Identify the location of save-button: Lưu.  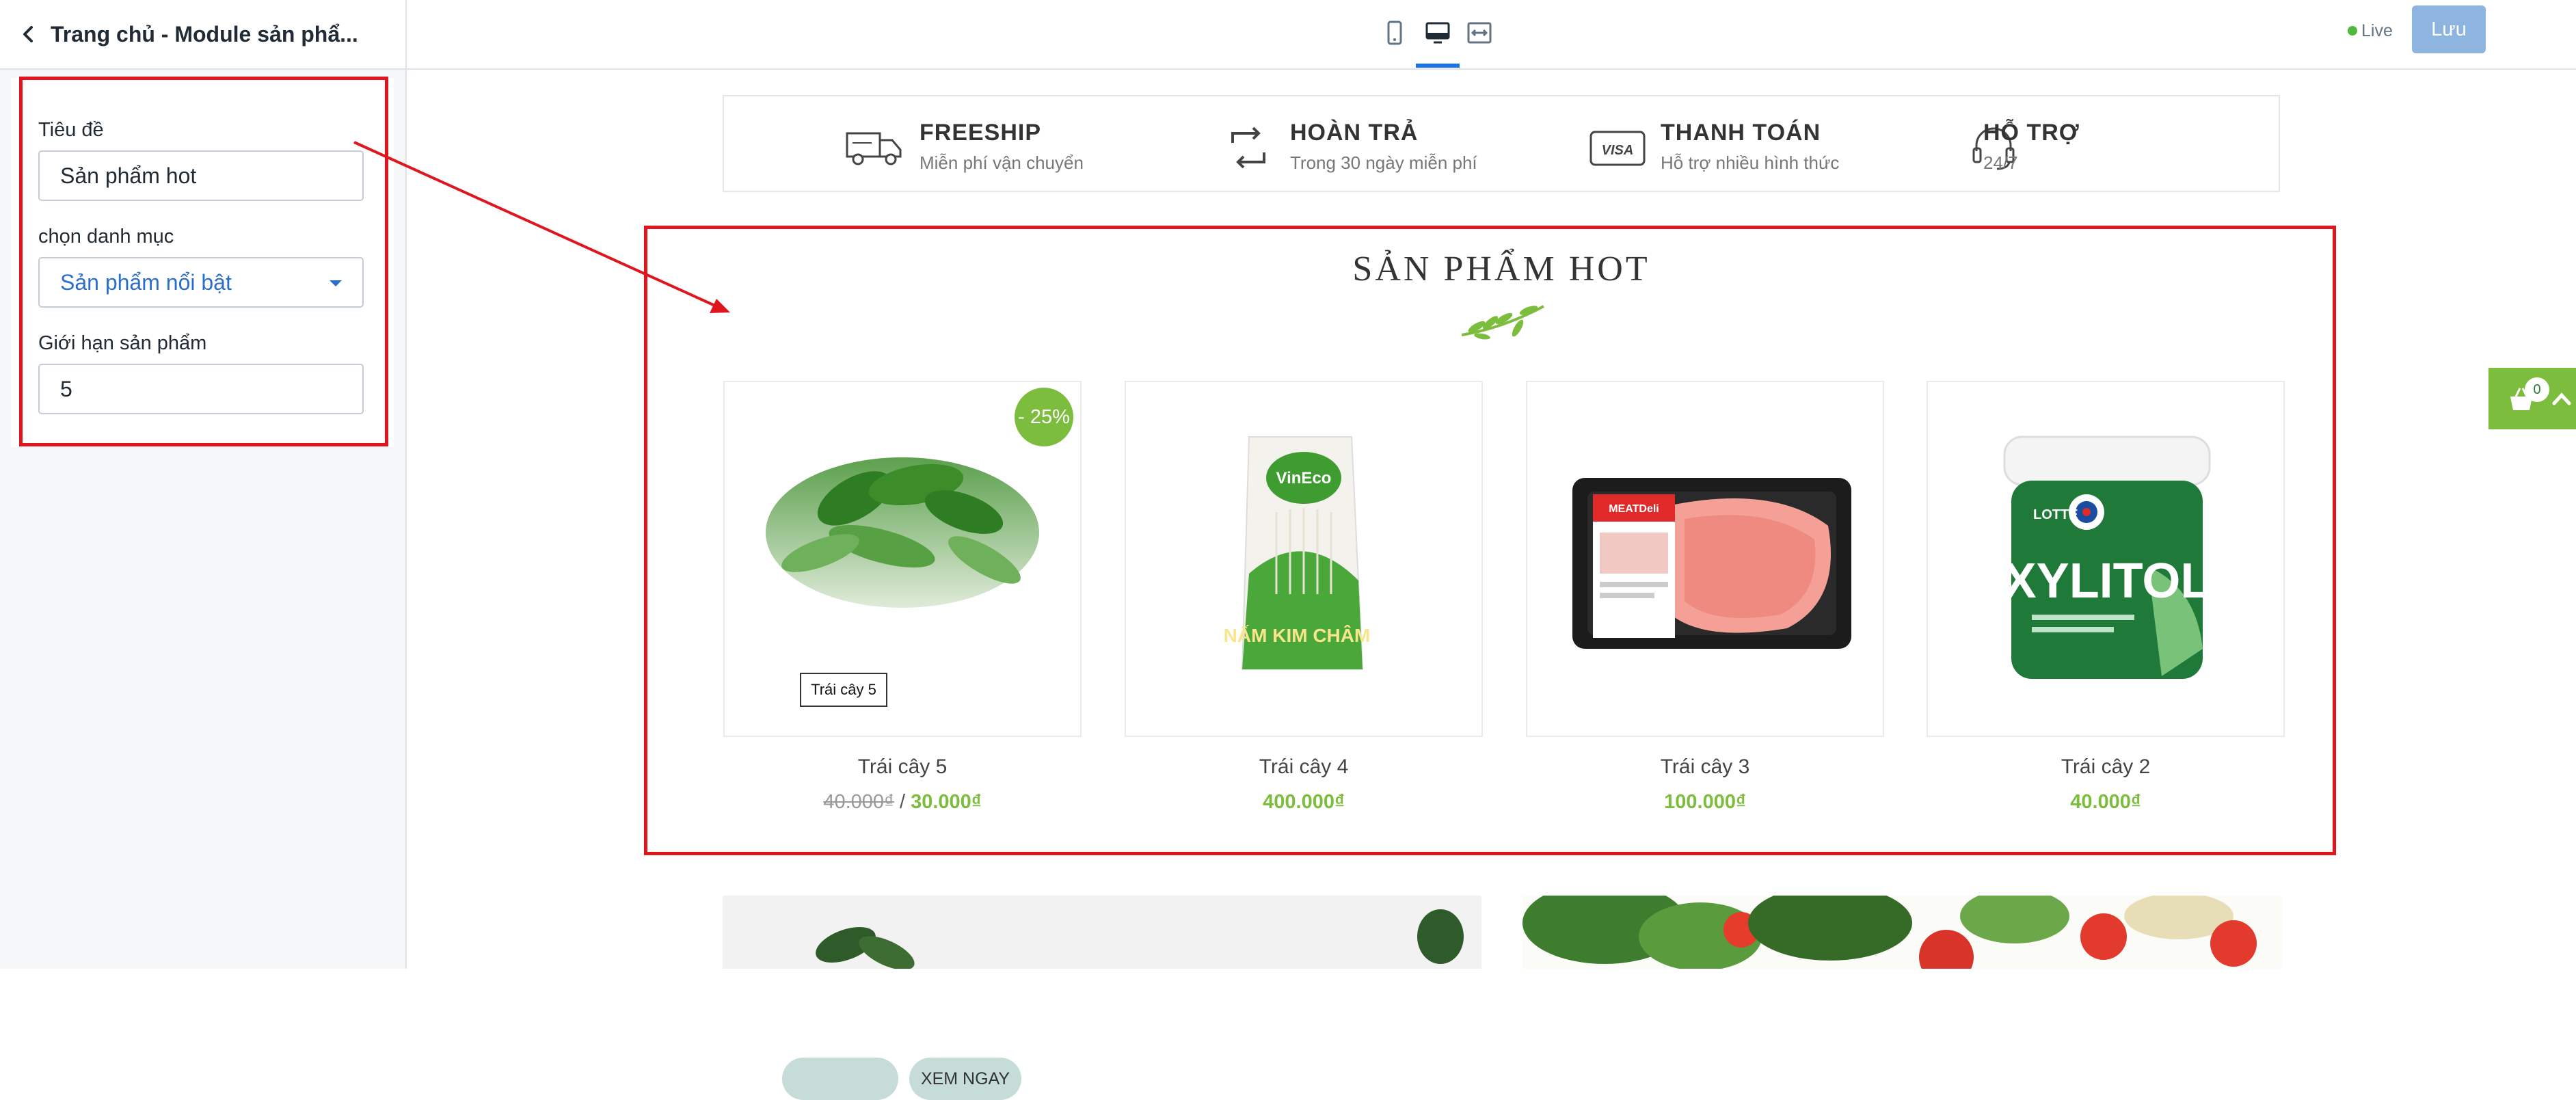
(2449, 29).